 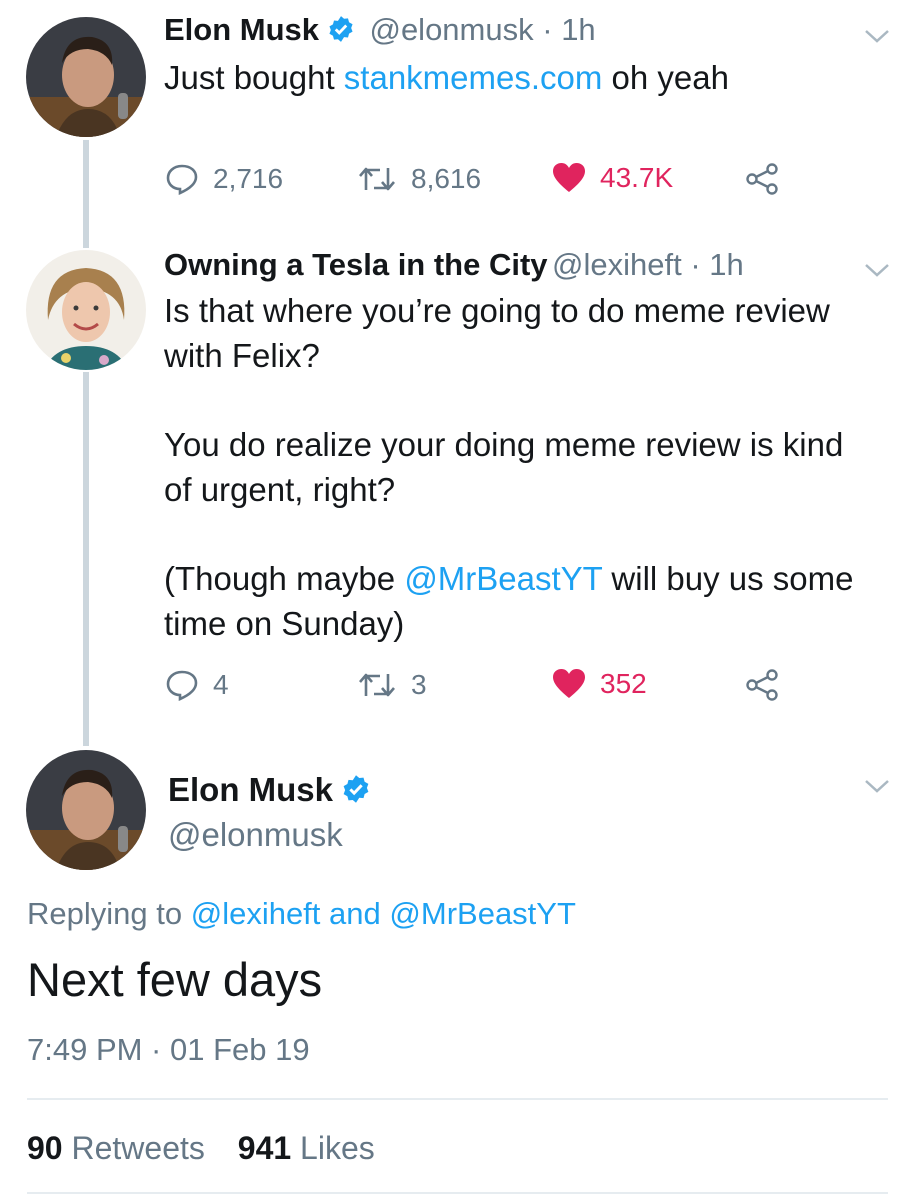 I want to click on retweets-label: Retweets, so click(x=138, y=1148).